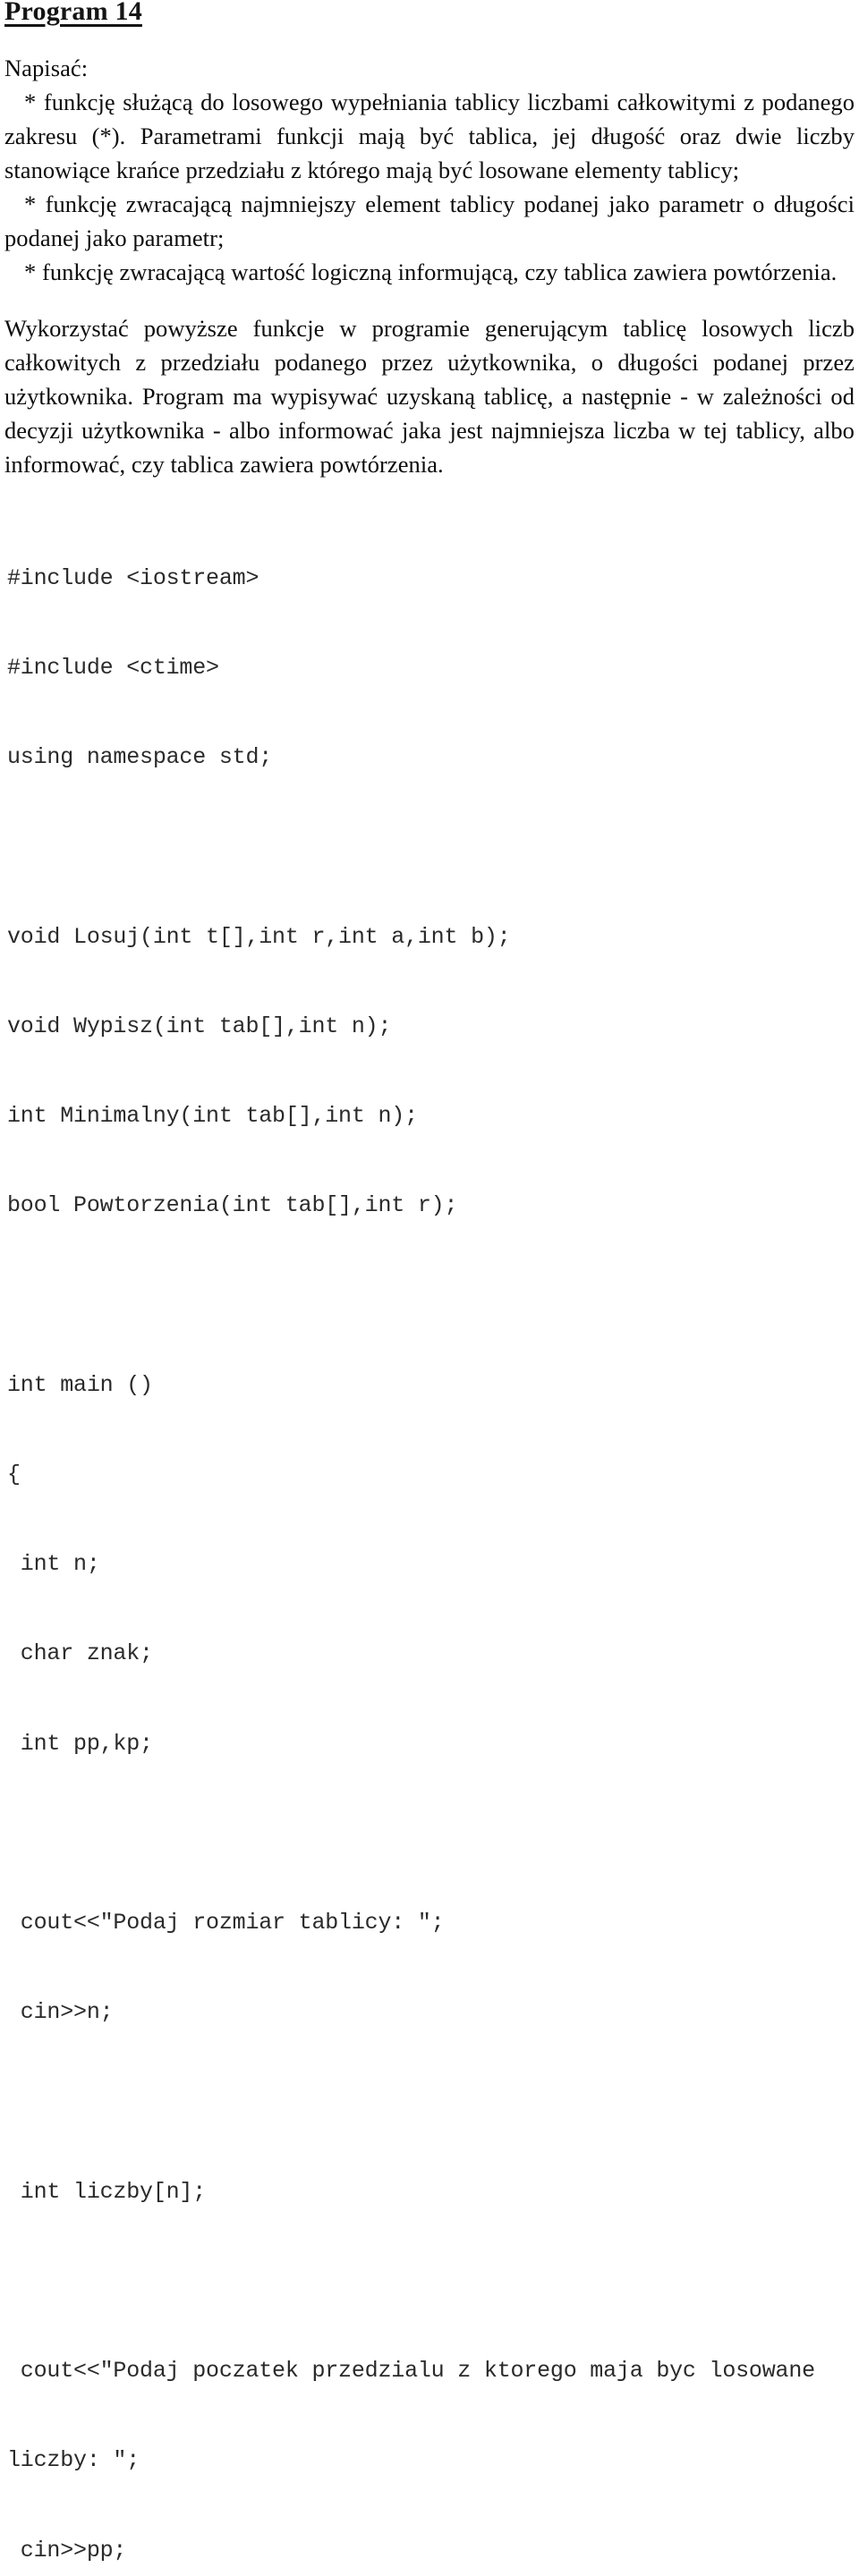 The width and height of the screenshot is (859, 2576). Describe the element at coordinates (67, 2550) in the screenshot. I see `code-line: cin>>pp;` at that location.